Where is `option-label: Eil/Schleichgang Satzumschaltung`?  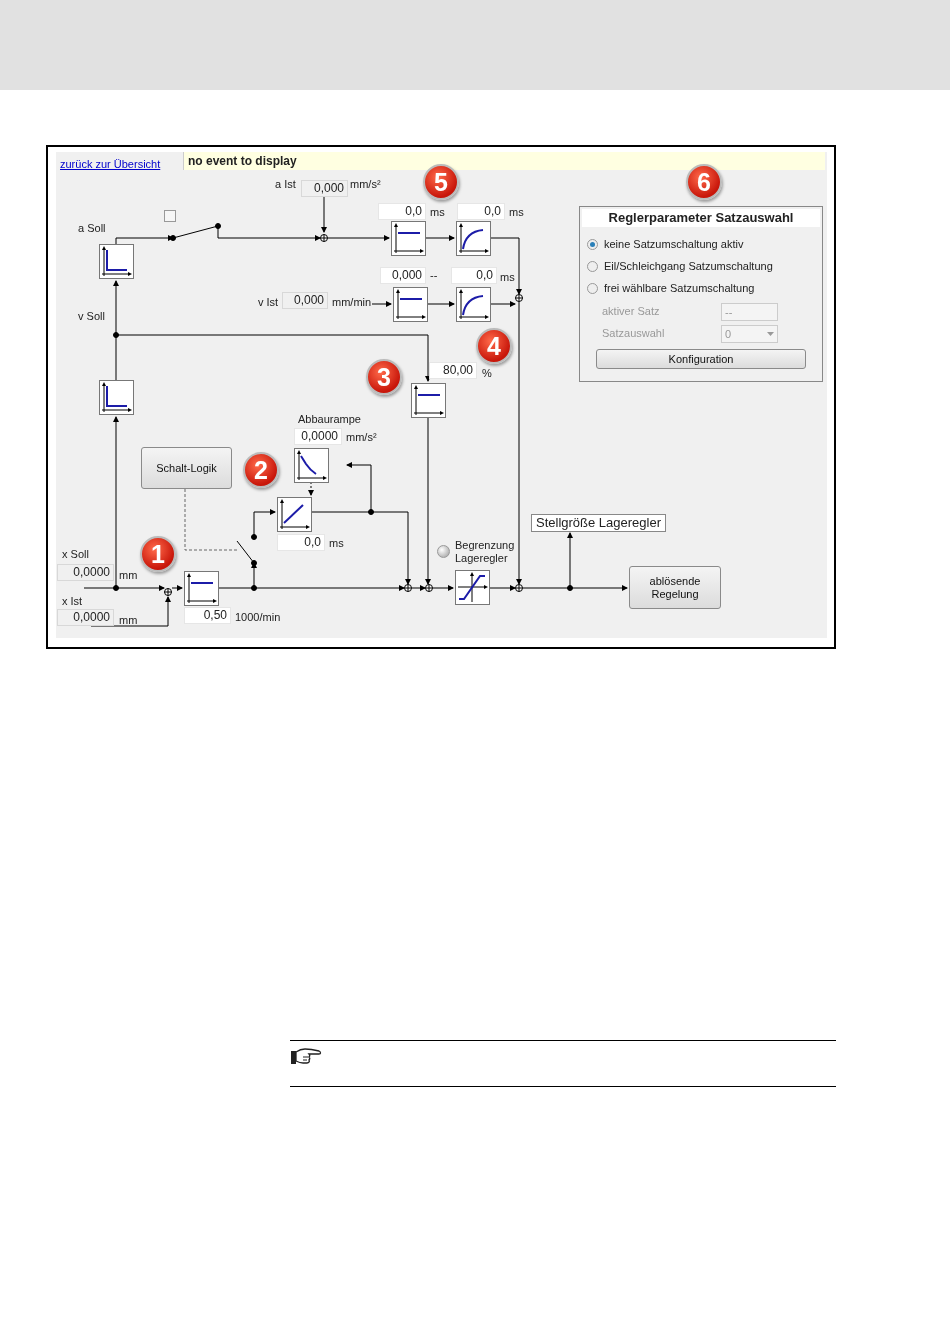
option-label: Eil/Schleichgang Satzumschaltung is located at coordinates (688, 266).